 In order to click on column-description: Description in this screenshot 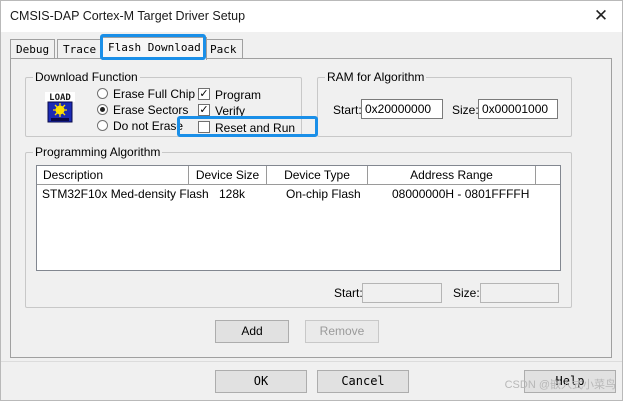, I will do `click(113, 175)`.